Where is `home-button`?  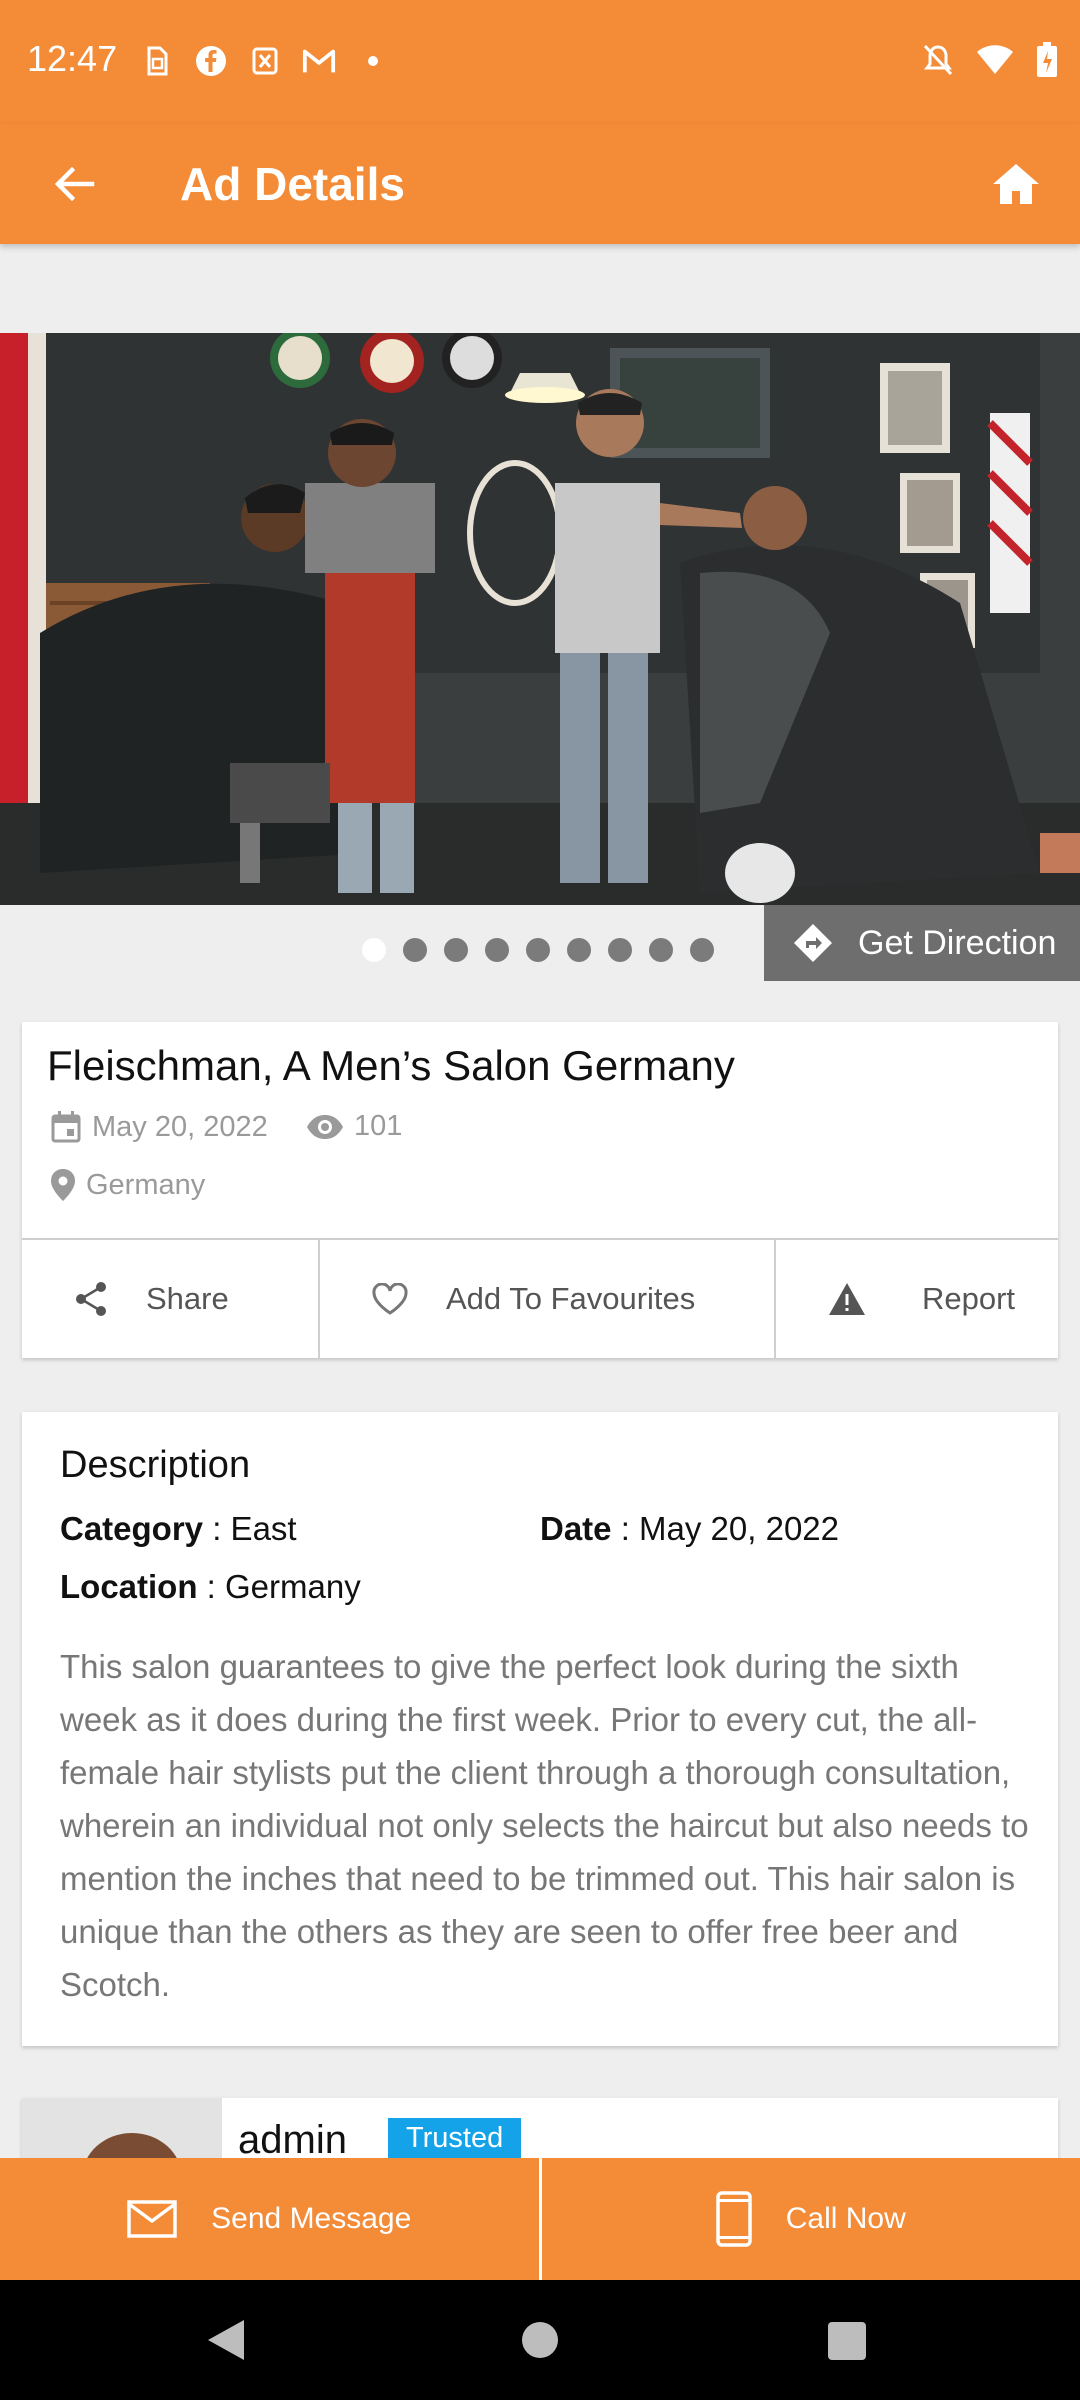 home-button is located at coordinates (1016, 184).